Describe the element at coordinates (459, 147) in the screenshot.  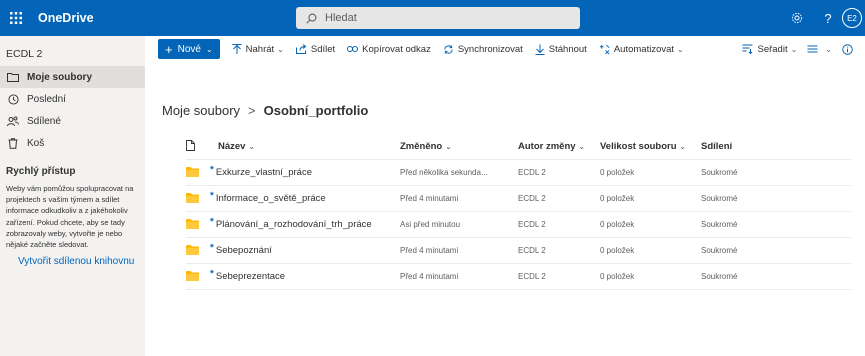
I see `modified-column-header: Změněno ⌄` at that location.